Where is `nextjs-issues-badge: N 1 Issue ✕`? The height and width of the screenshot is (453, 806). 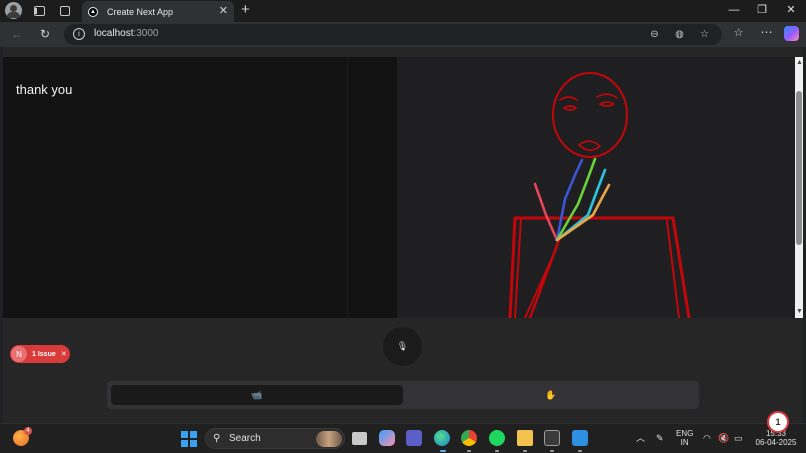
nextjs-issues-badge: N 1 Issue ✕ is located at coordinates (40, 354).